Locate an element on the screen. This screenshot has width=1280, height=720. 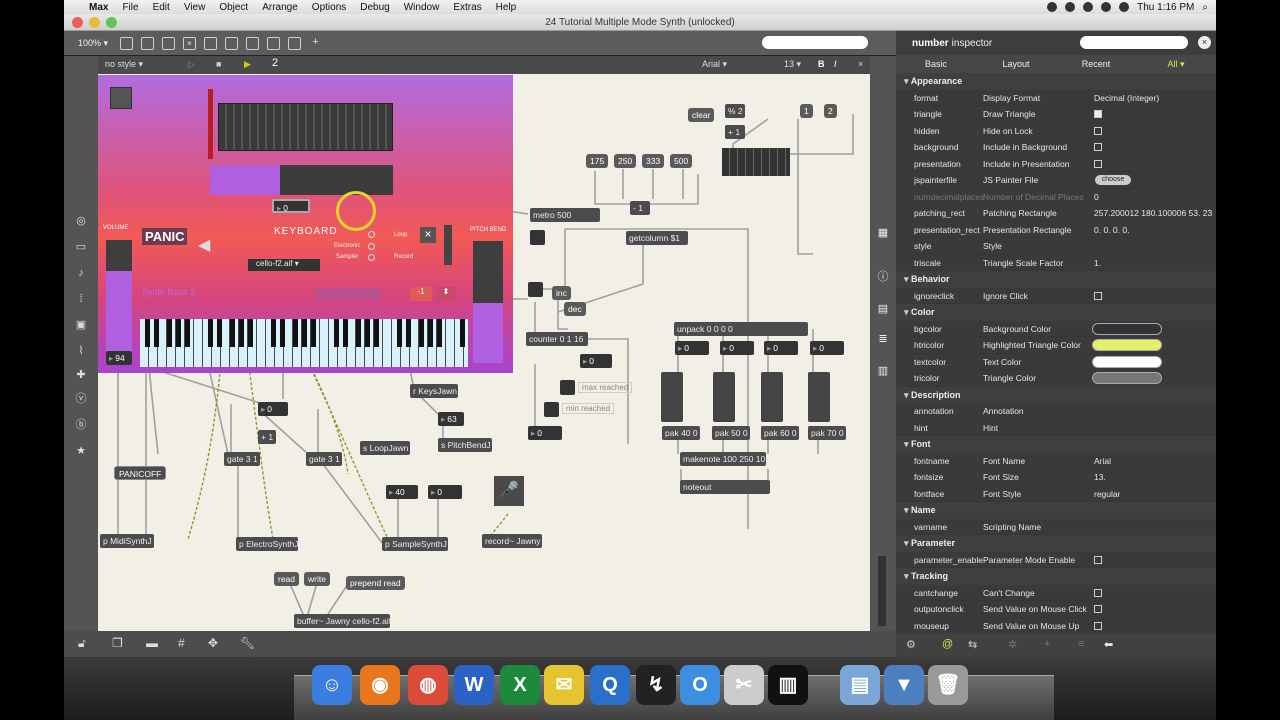
link-icon: ⇆ is located at coordinates (972, 644).